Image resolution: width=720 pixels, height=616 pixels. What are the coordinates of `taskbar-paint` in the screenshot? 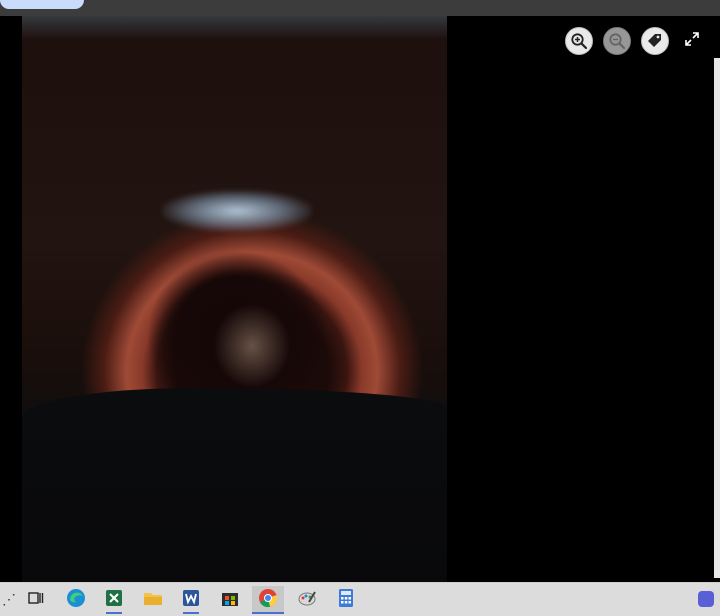 It's located at (307, 600).